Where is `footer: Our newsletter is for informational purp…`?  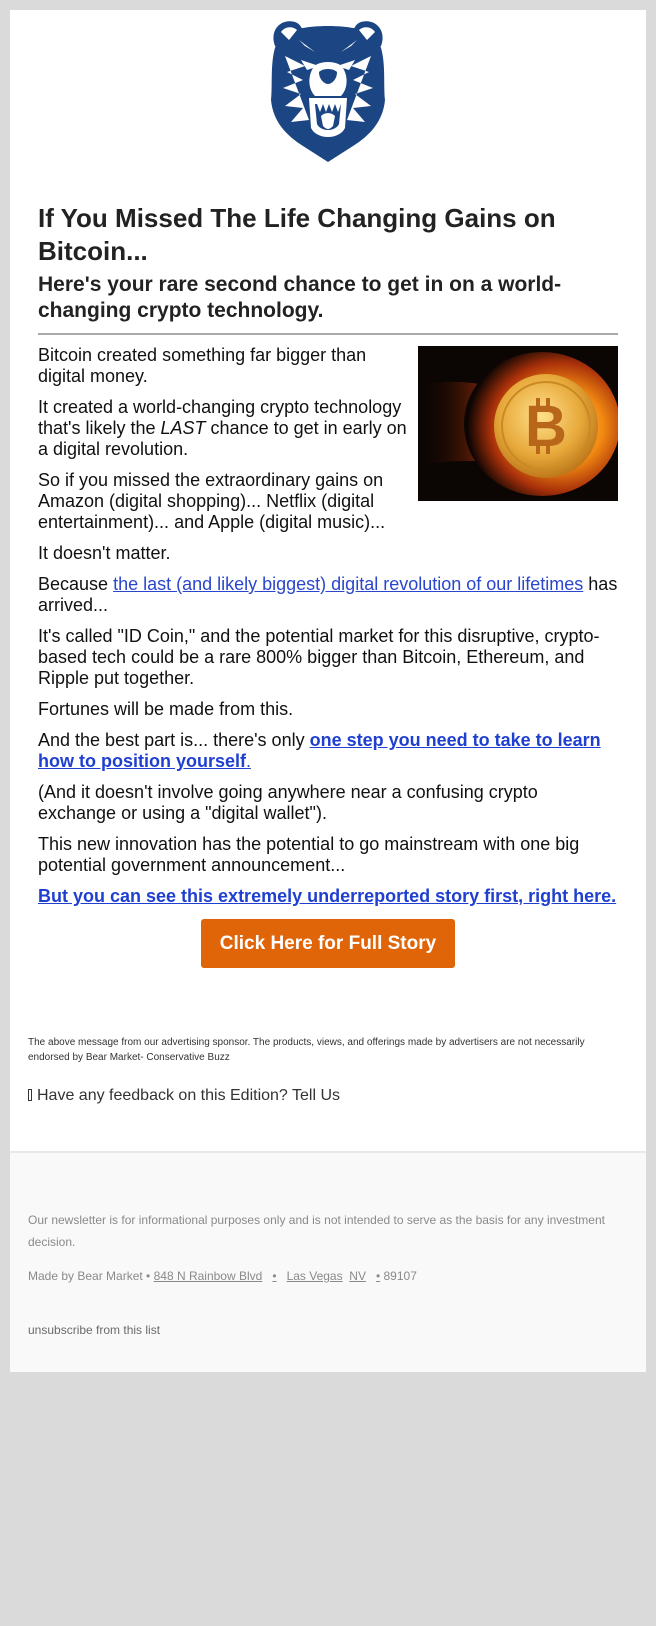 footer: Our newsletter is for informational purp… is located at coordinates (328, 1261).